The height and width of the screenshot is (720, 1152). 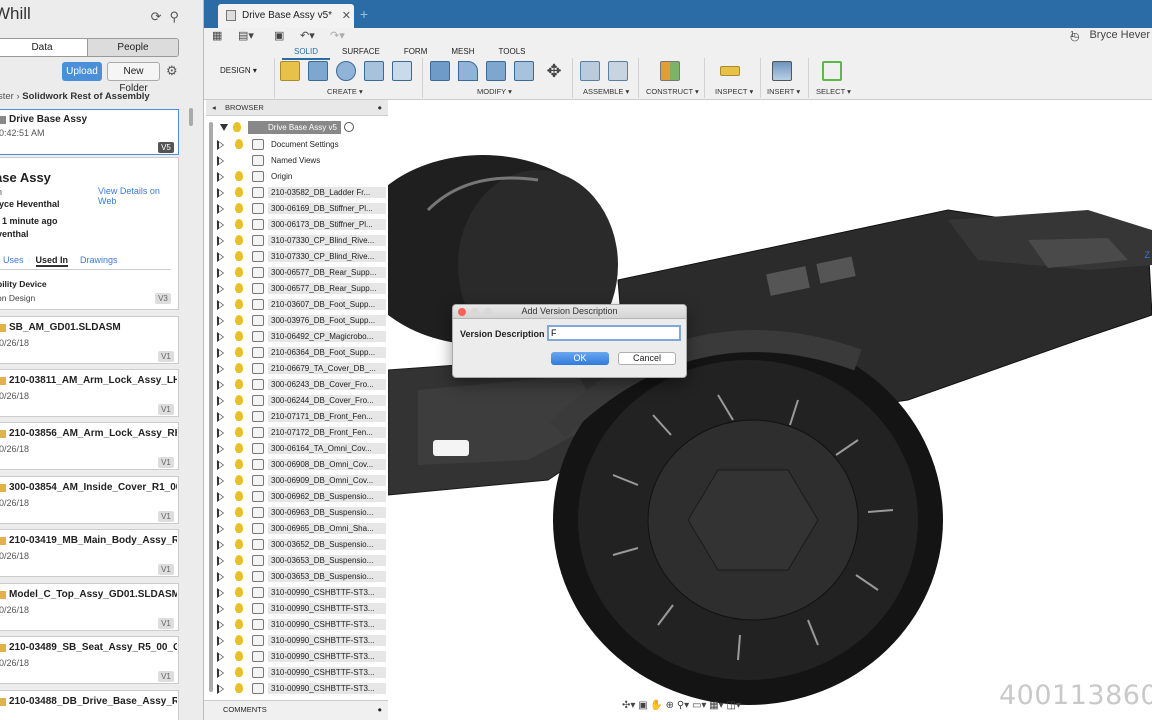 I want to click on undo-icon: ↶▾, so click(x=307, y=35).